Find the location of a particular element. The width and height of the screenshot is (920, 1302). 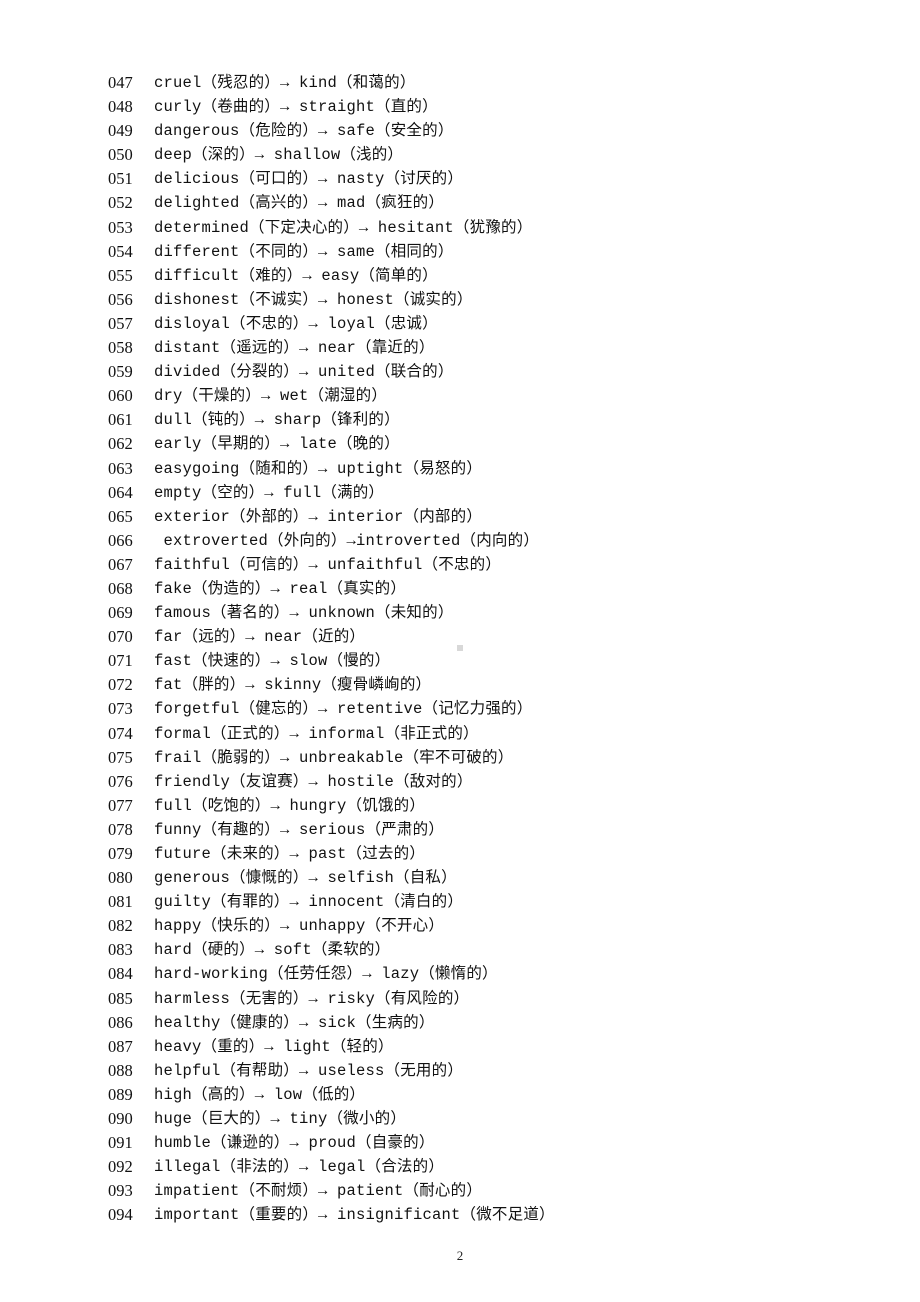

list-item: 088 helpful（有帮助）→ useless（无用的） is located at coordinates (331, 1071).